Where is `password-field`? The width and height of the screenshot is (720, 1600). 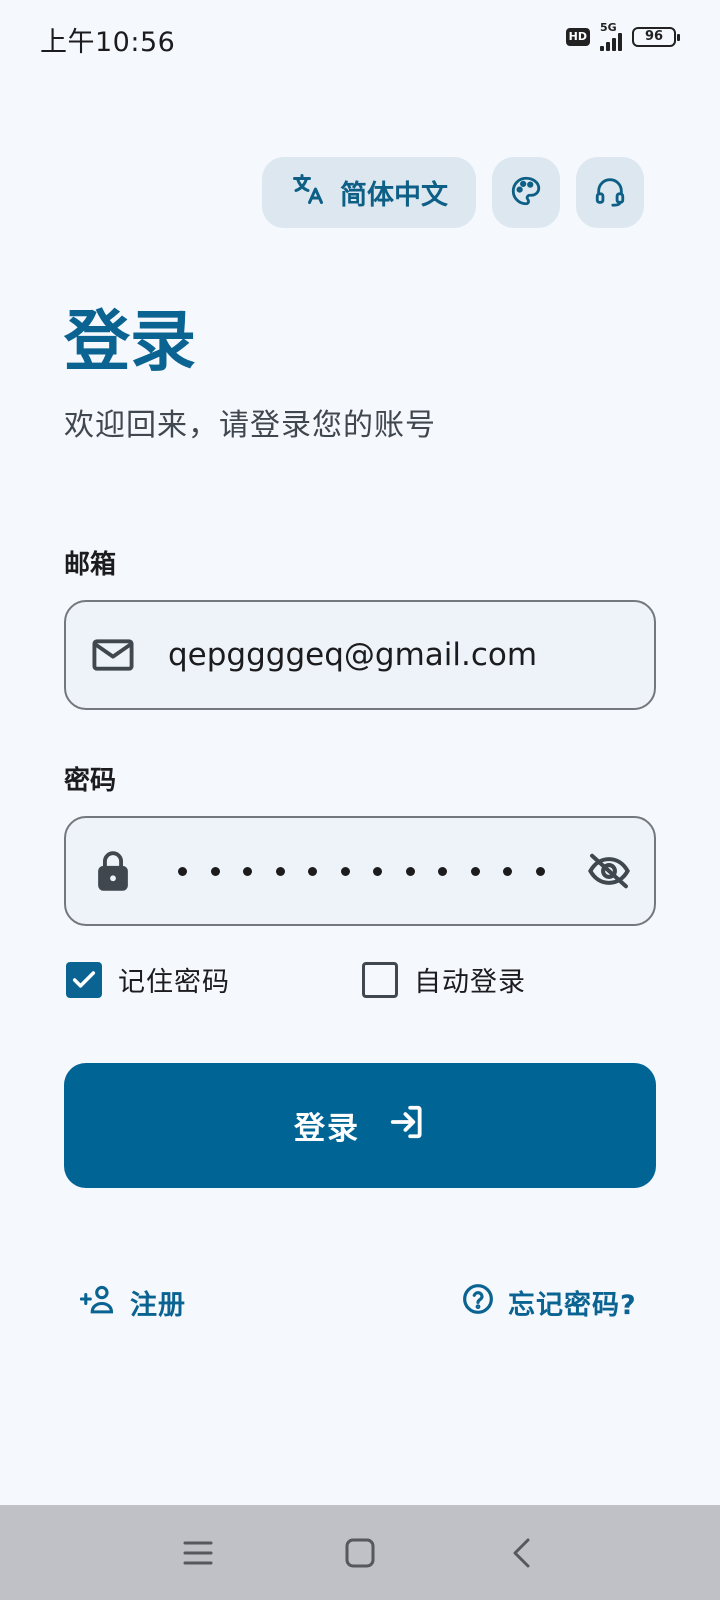
password-field is located at coordinates (360, 871).